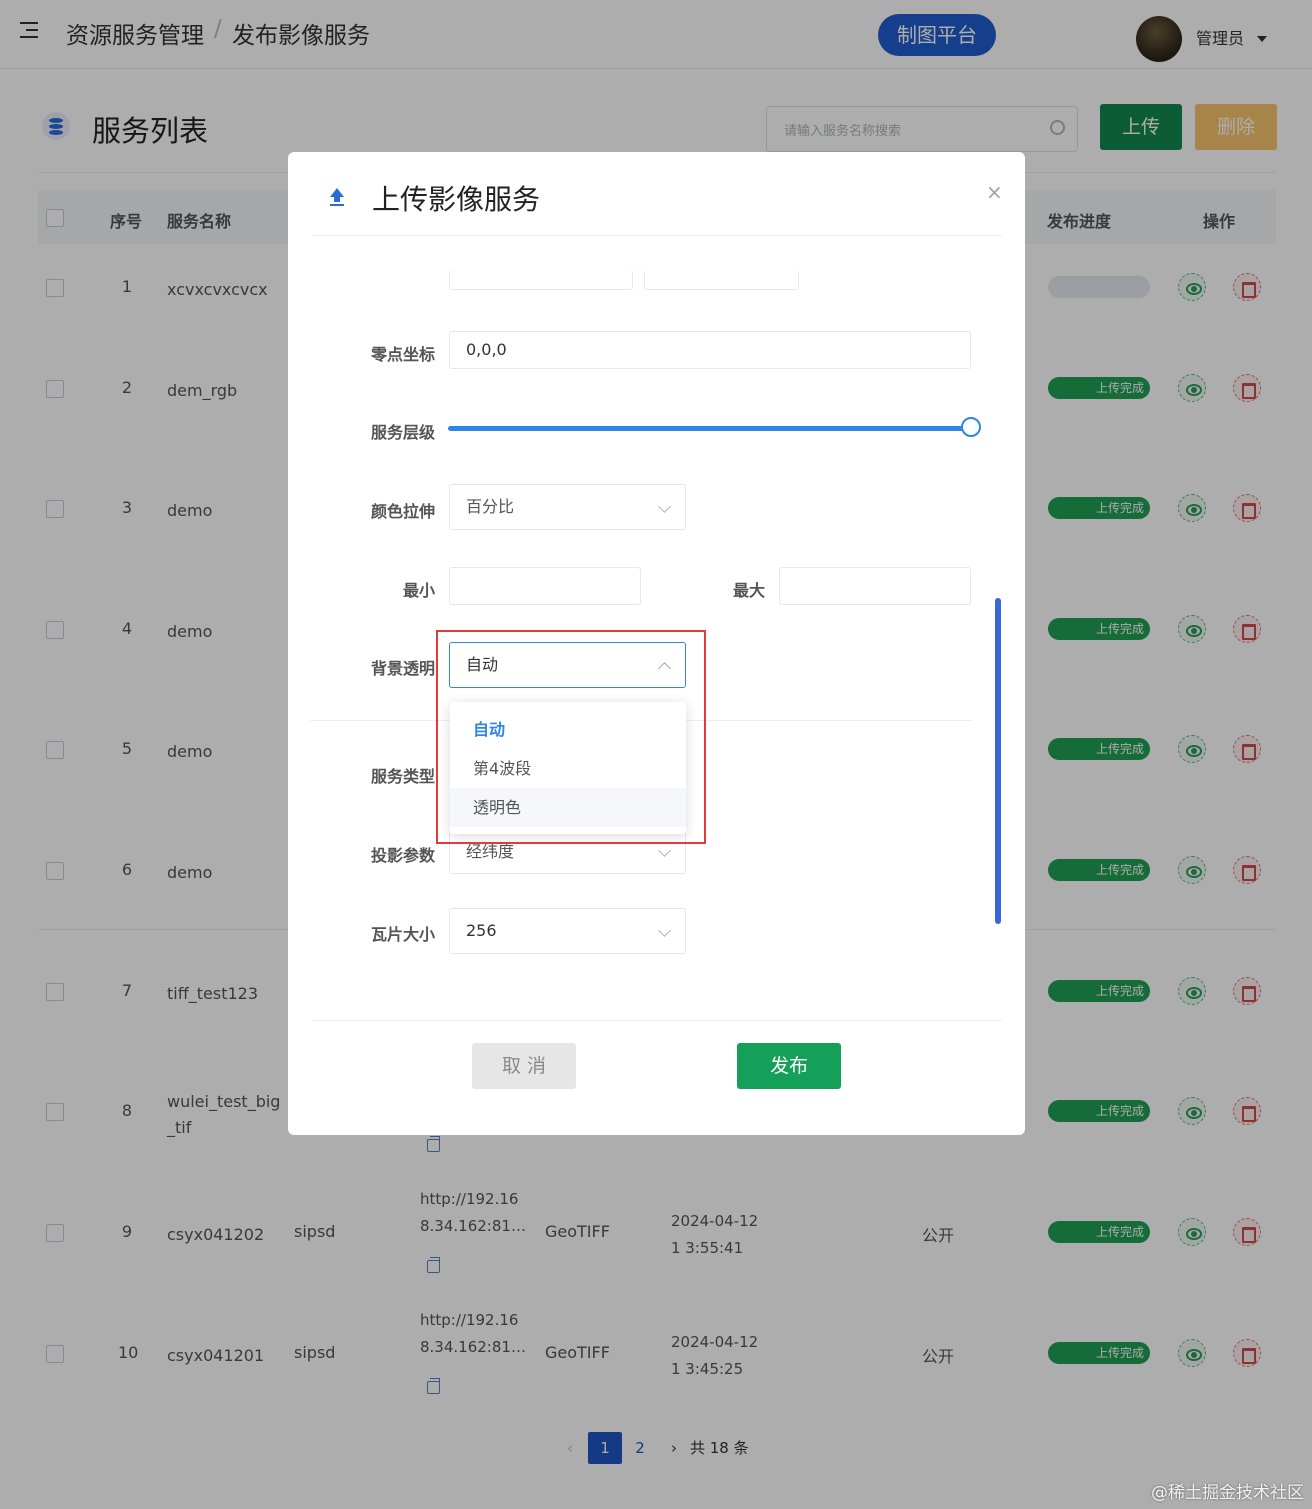 This screenshot has width=1312, height=1509. What do you see at coordinates (709, 428) in the screenshot?
I see `level-slider-track` at bounding box center [709, 428].